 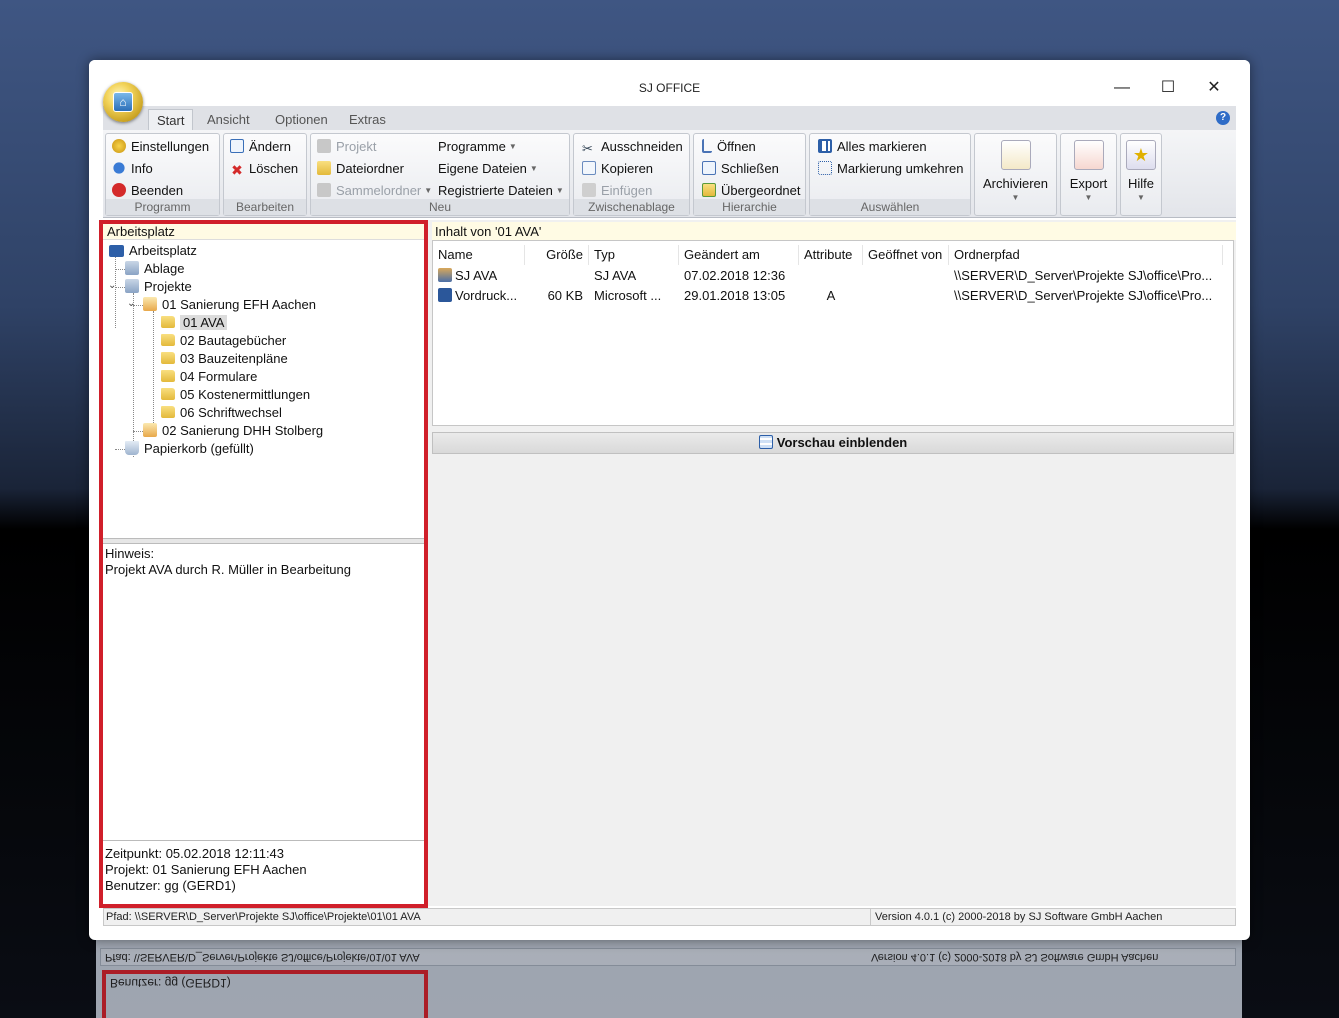 I want to click on tree-node-projekt-dhh-stolberg: 02 Sanierung DHH Stolberg, so click(x=233, y=431).